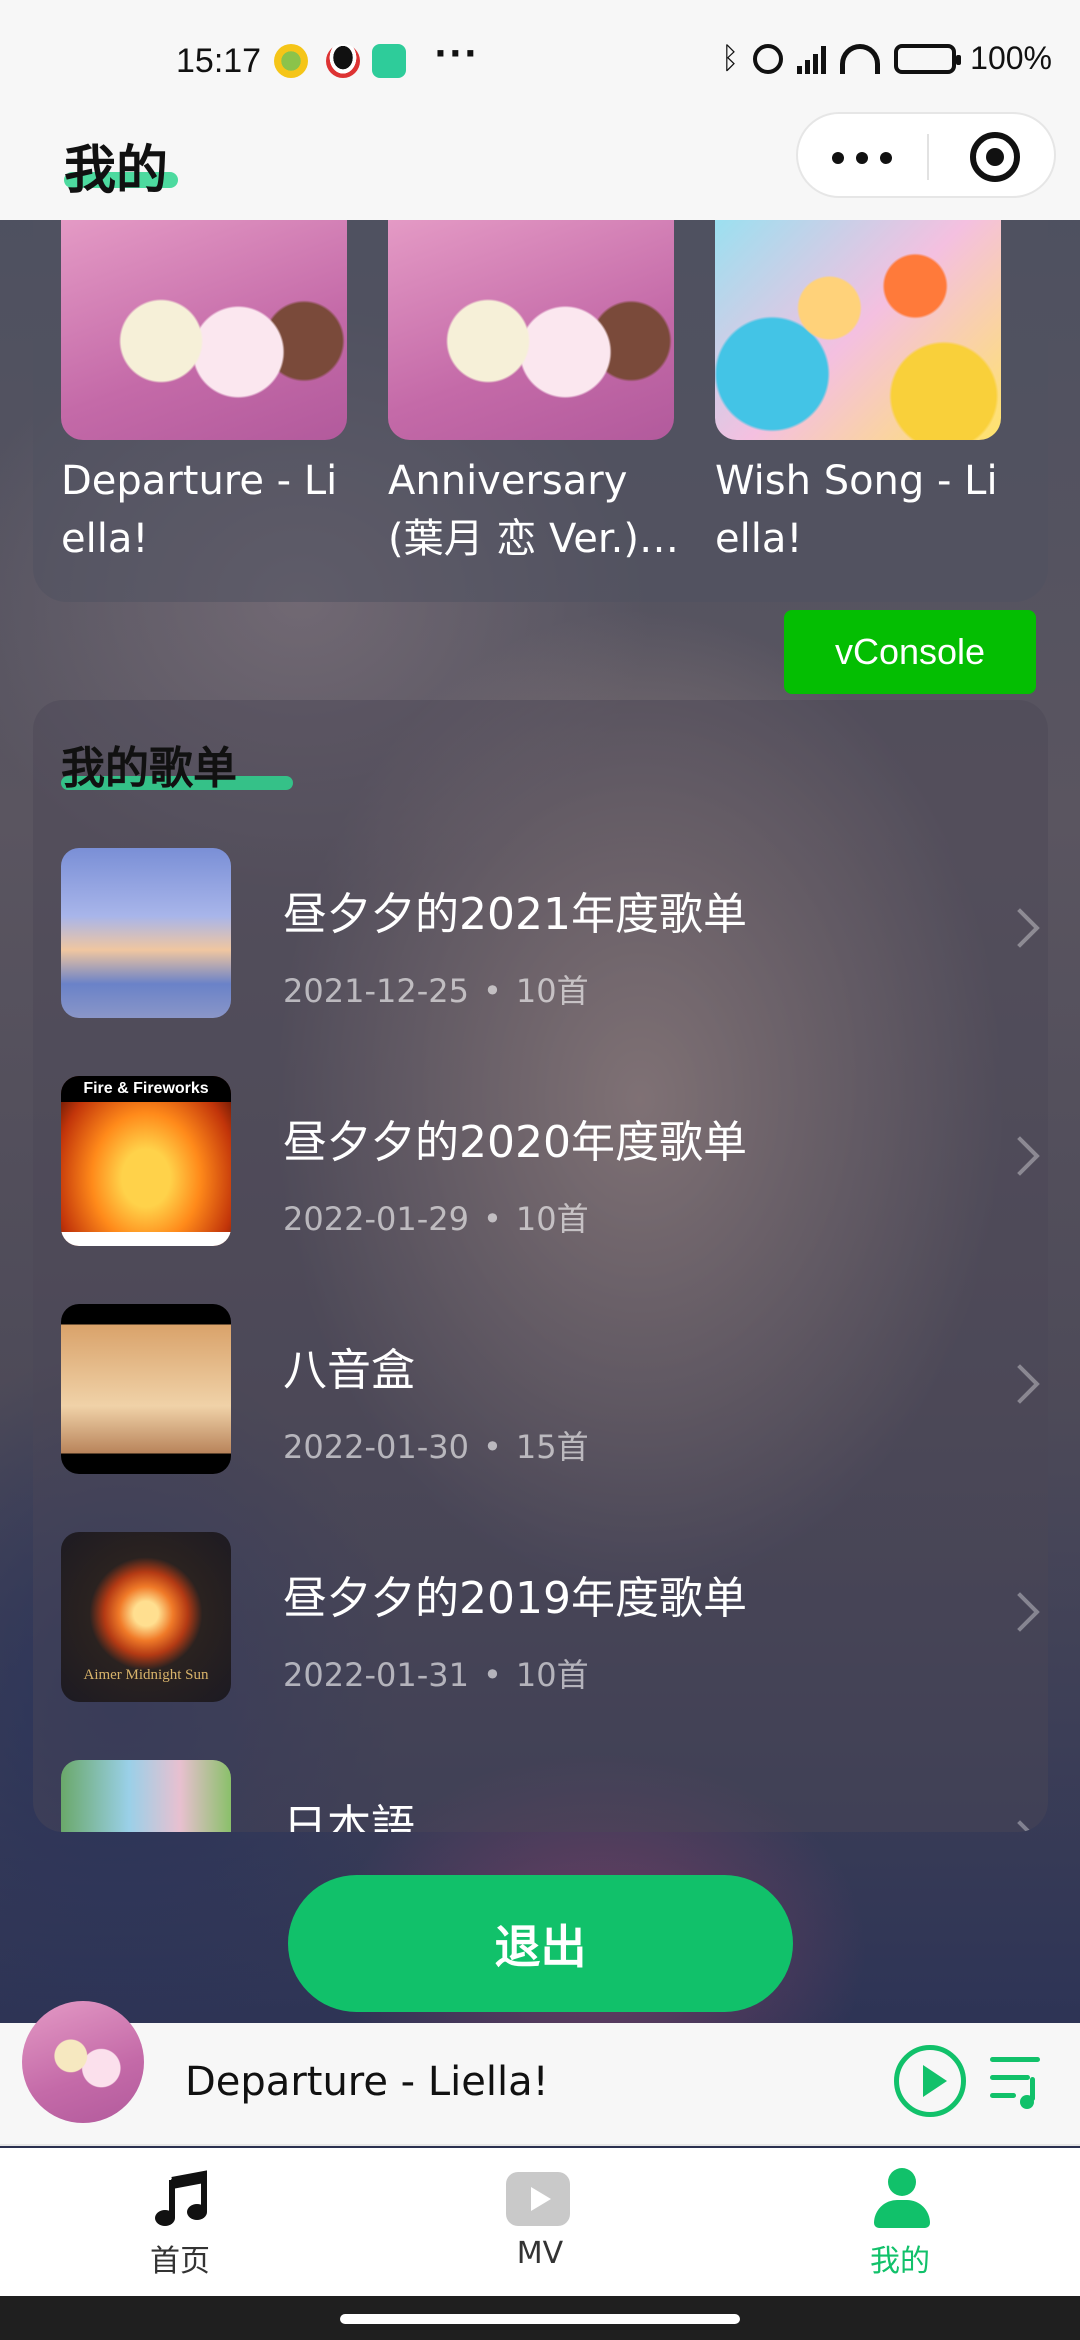 The height and width of the screenshot is (2340, 1080). I want to click on recent-song-item: Departure - Liella!, so click(206, 394).